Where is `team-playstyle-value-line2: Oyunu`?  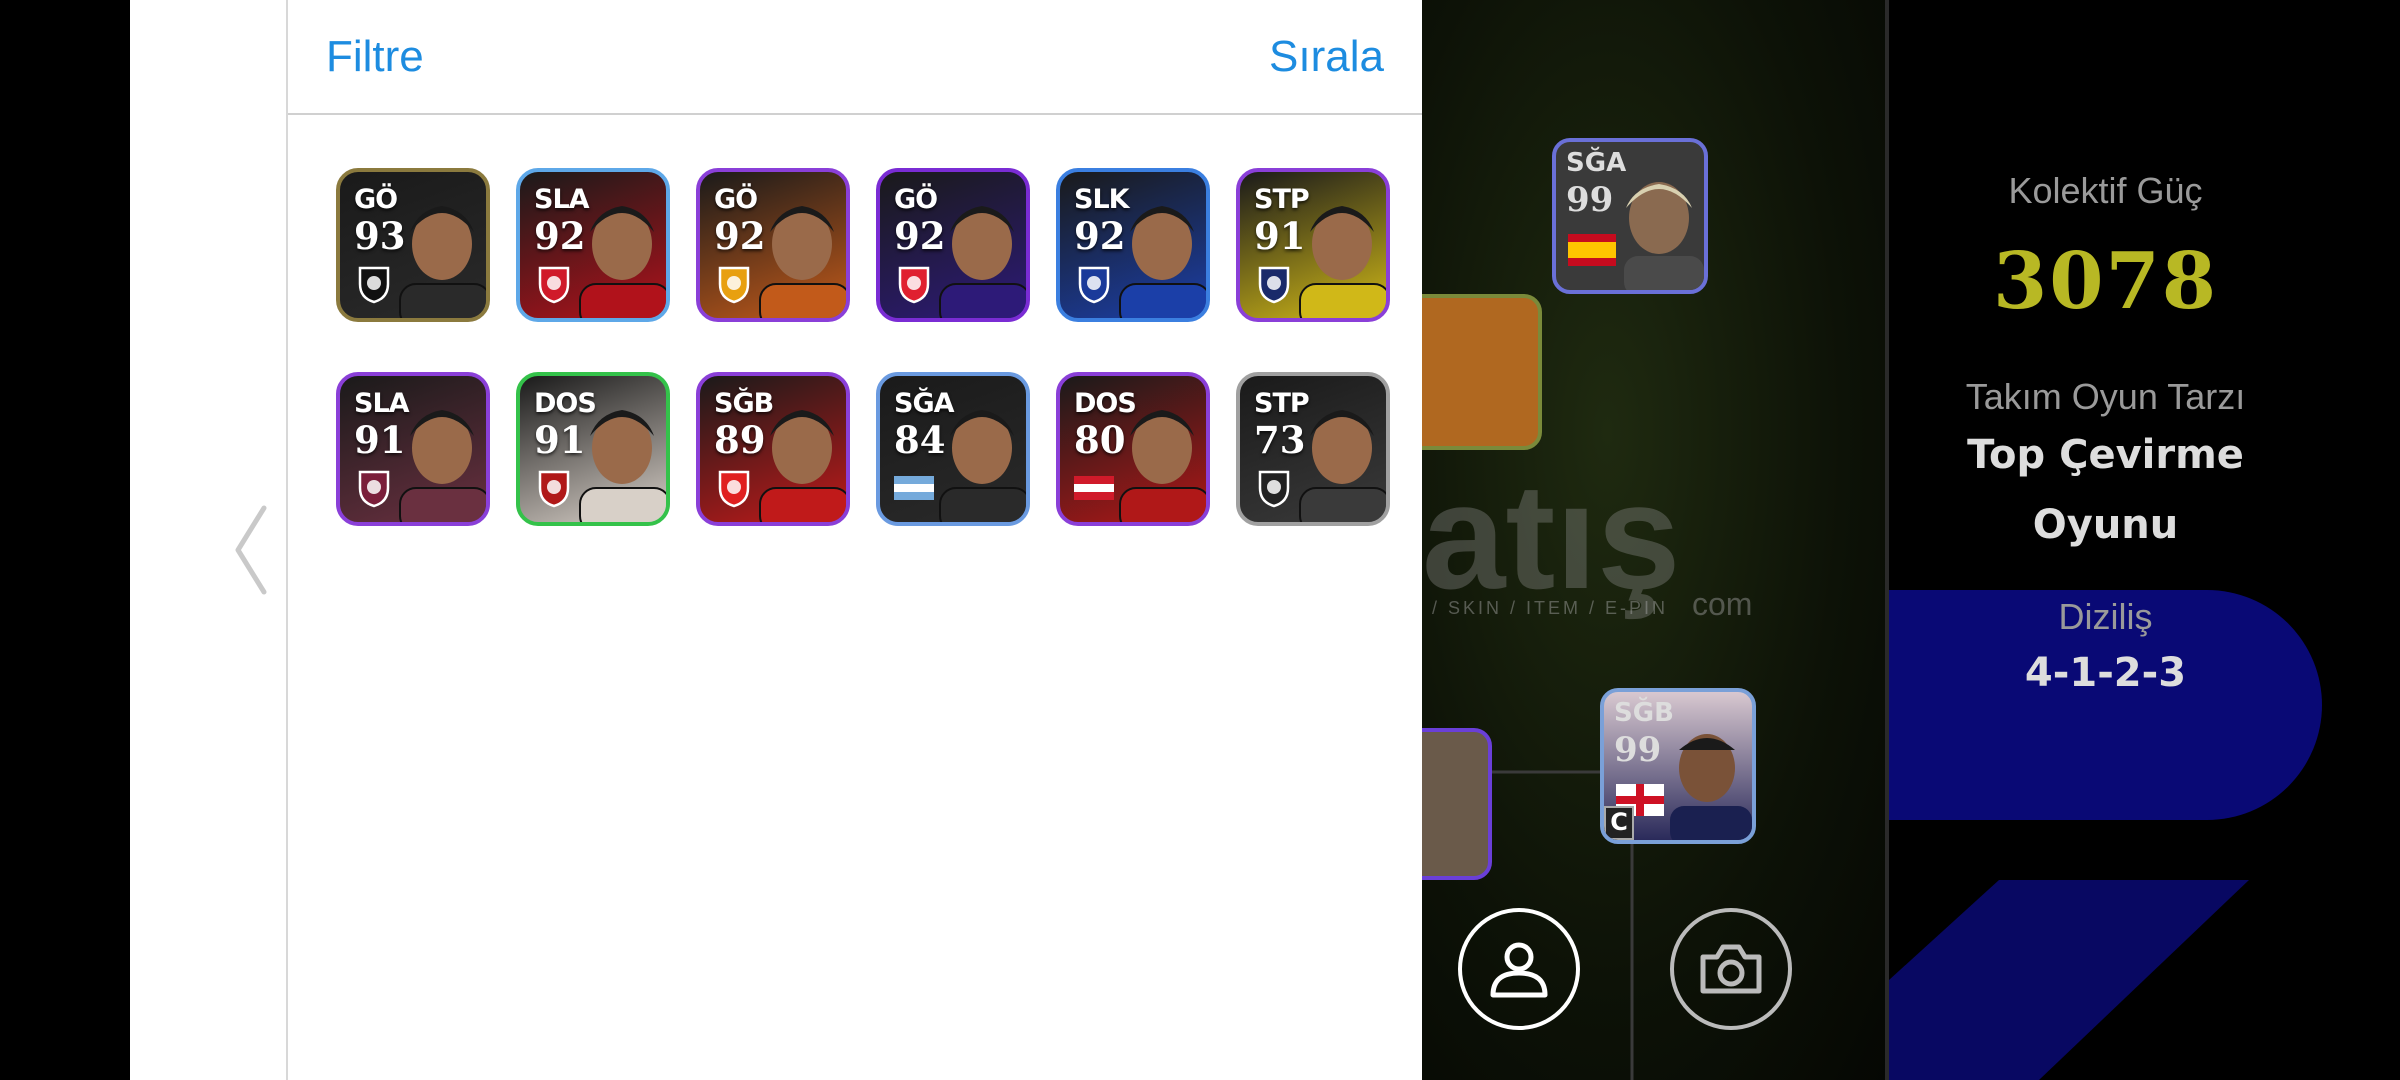 team-playstyle-value-line2: Oyunu is located at coordinates (2105, 525).